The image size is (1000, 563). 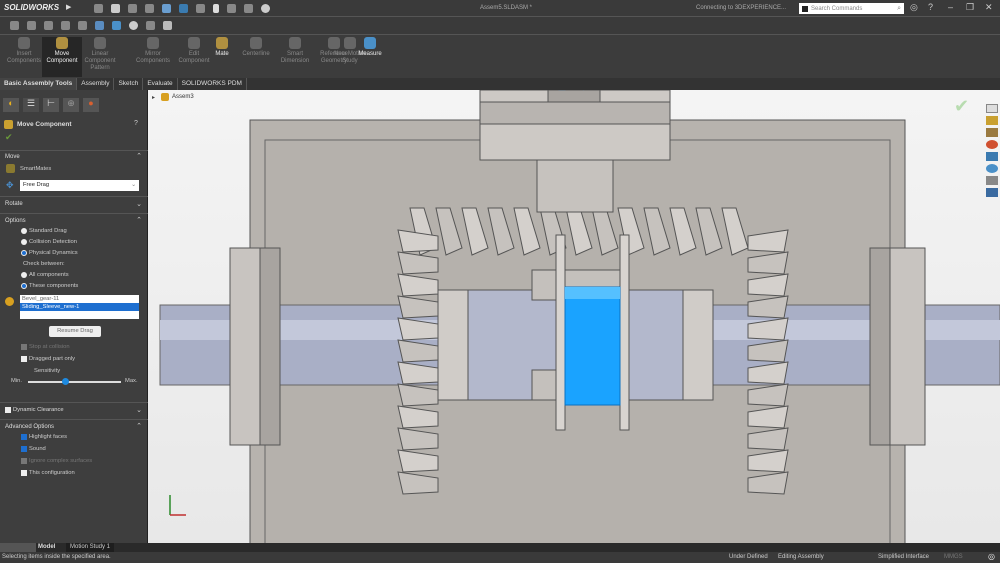 What do you see at coordinates (129, 84) in the screenshot?
I see `tab-sketch: Sketch` at bounding box center [129, 84].